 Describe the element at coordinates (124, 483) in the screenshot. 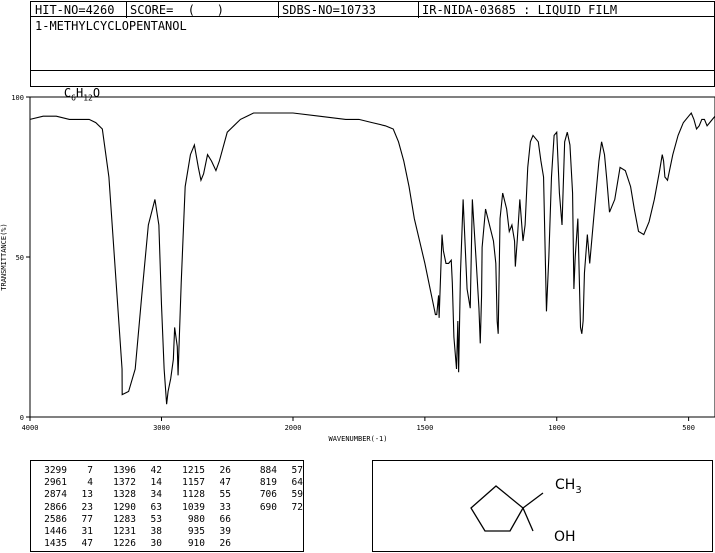

I see `peak-wavenumber: 1372` at that location.